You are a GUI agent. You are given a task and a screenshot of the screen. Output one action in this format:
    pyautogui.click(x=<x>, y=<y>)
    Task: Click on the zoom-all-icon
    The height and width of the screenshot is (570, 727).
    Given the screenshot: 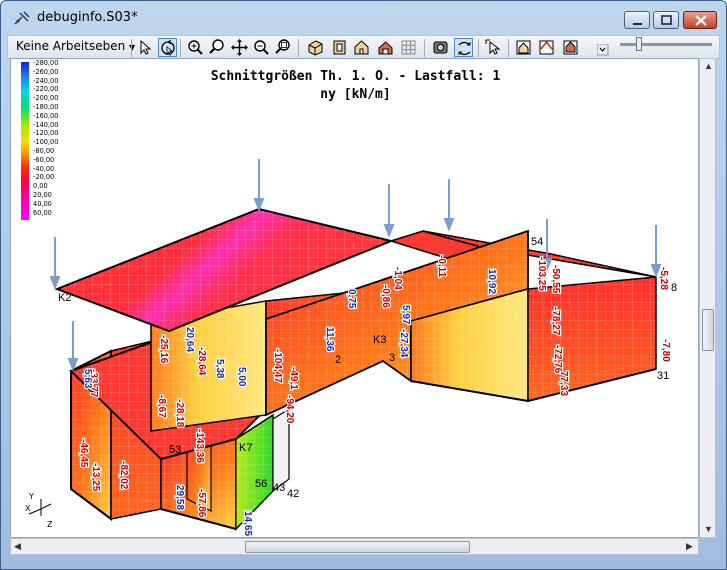 What is the action you would take?
    pyautogui.click(x=282, y=46)
    